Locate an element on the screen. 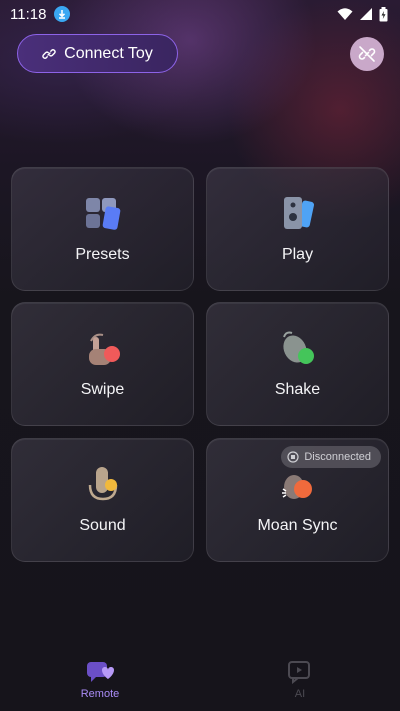 The image size is (400, 711). swipe-hand-icon is located at coordinates (104, 349).